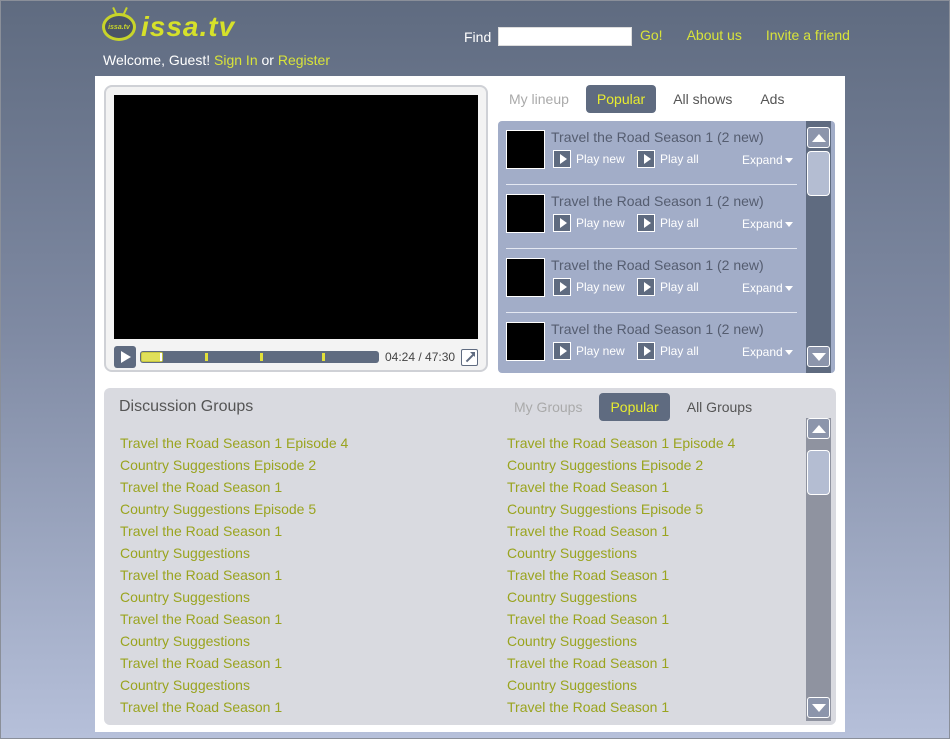 The height and width of the screenshot is (739, 950). Describe the element at coordinates (420, 357) in the screenshot. I see `time-display: 04:24 / 47:30` at that location.